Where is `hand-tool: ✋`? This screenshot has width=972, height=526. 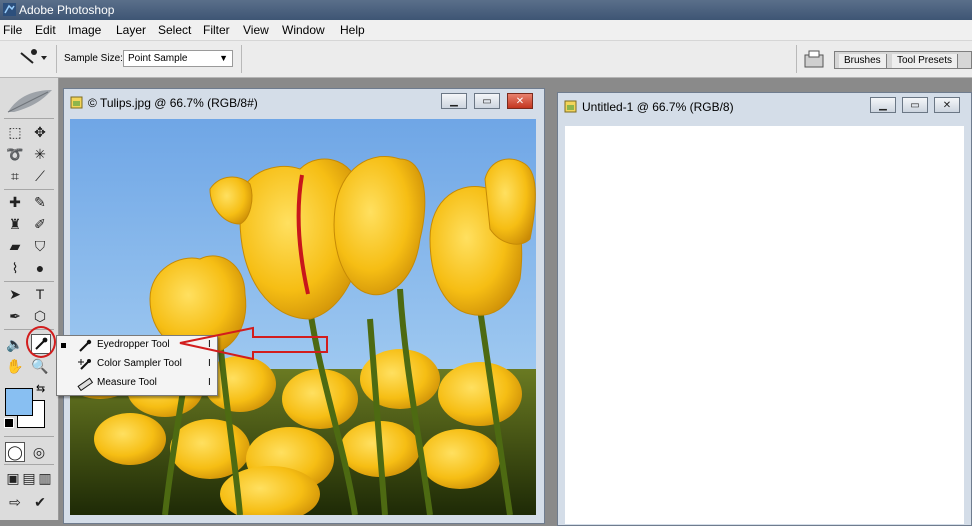
hand-tool: ✋ is located at coordinates (15, 366).